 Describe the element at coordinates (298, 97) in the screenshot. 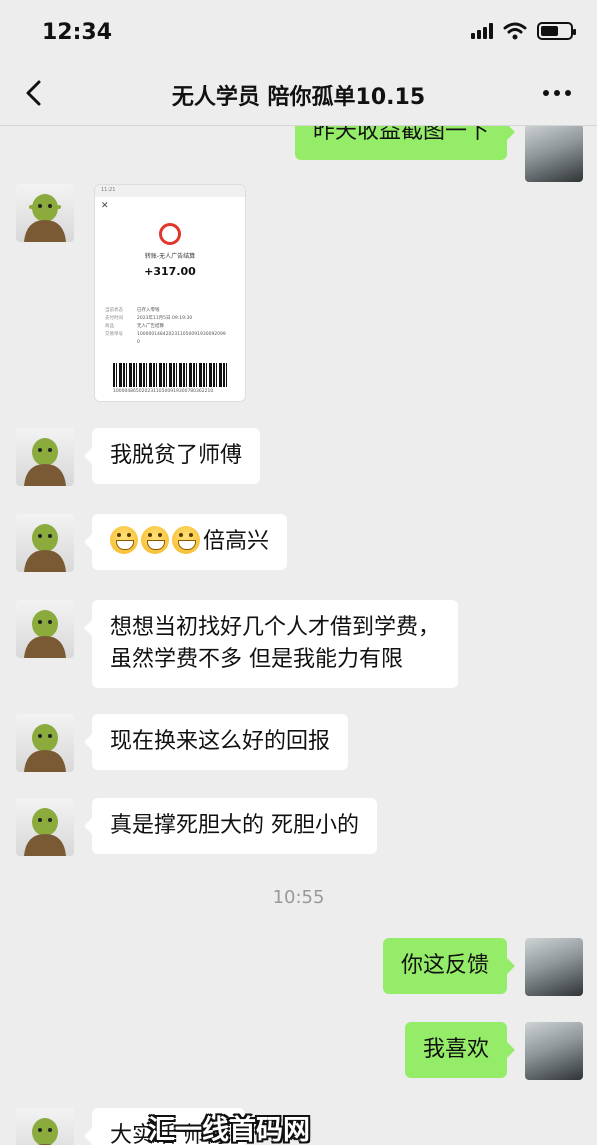

I see `chat-title: 无人学员 陪你孤单10.15` at that location.